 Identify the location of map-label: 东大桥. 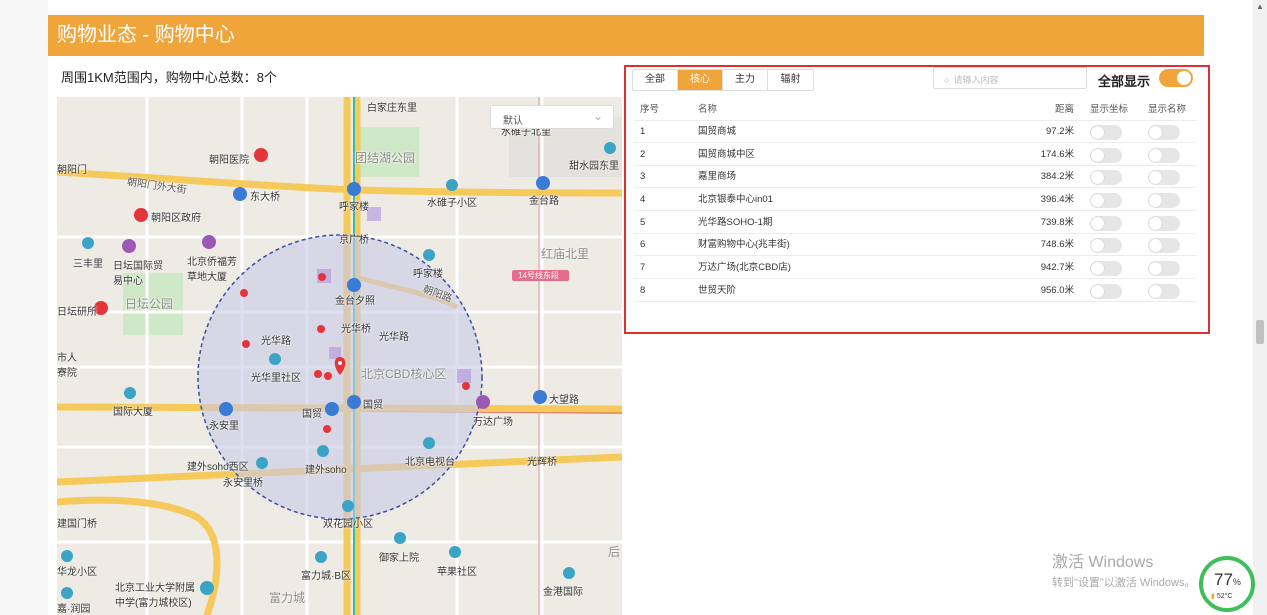
(265, 197).